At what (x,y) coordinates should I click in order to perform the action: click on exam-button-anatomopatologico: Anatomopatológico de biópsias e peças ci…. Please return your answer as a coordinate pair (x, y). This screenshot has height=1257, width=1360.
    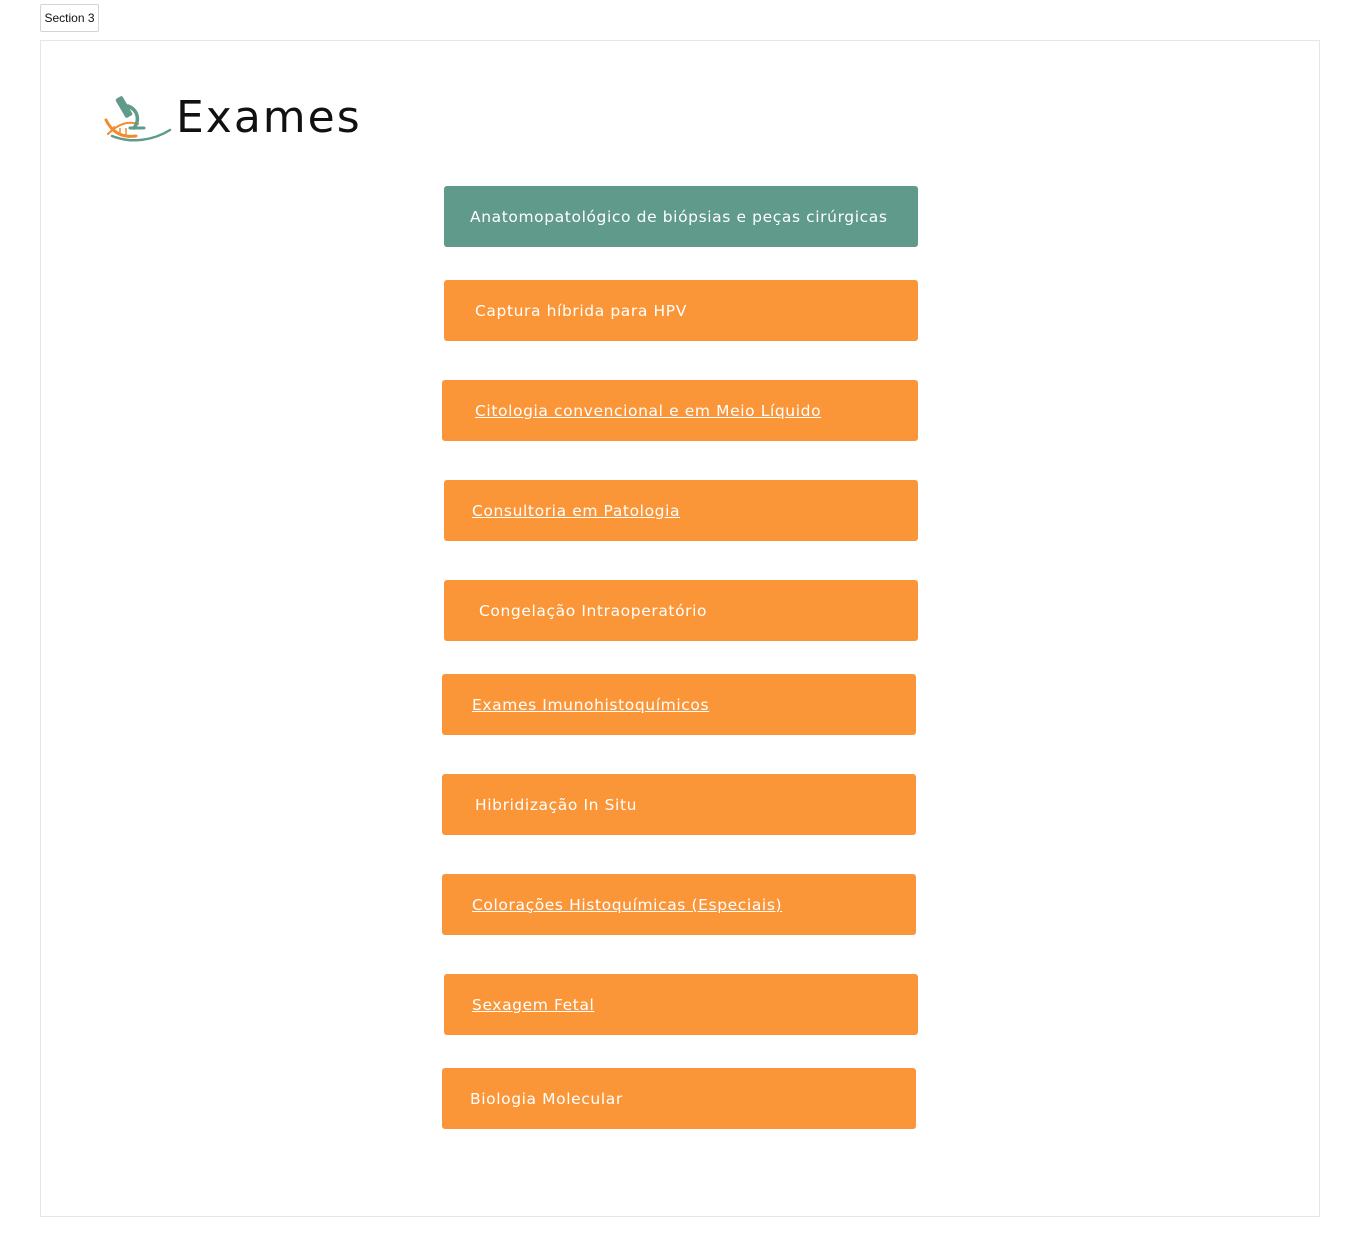
    Looking at the image, I should click on (681, 216).